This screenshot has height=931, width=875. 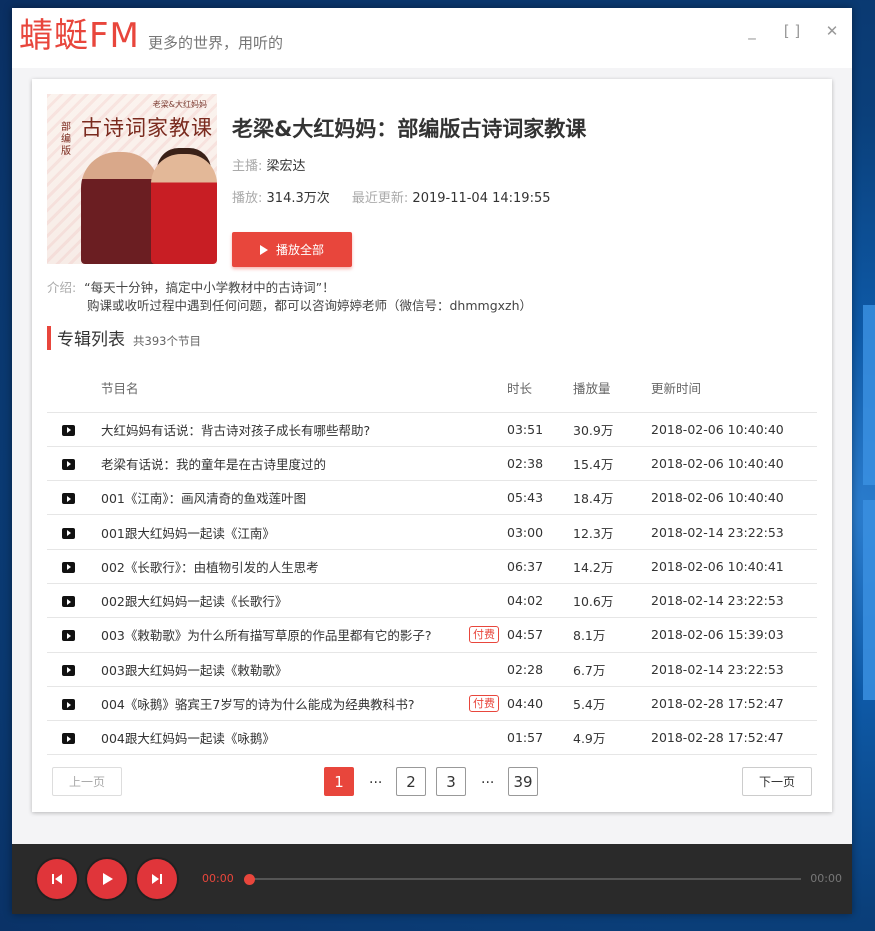 I want to click on section-accent-bar, so click(x=49, y=337).